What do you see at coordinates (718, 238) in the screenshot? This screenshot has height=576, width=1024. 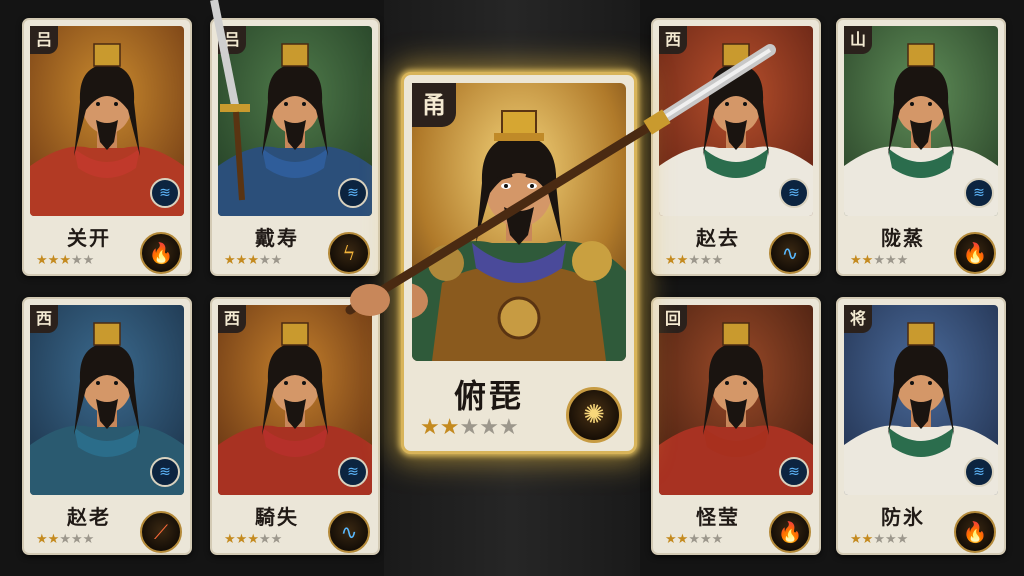 I see `hero-name: 赵去` at bounding box center [718, 238].